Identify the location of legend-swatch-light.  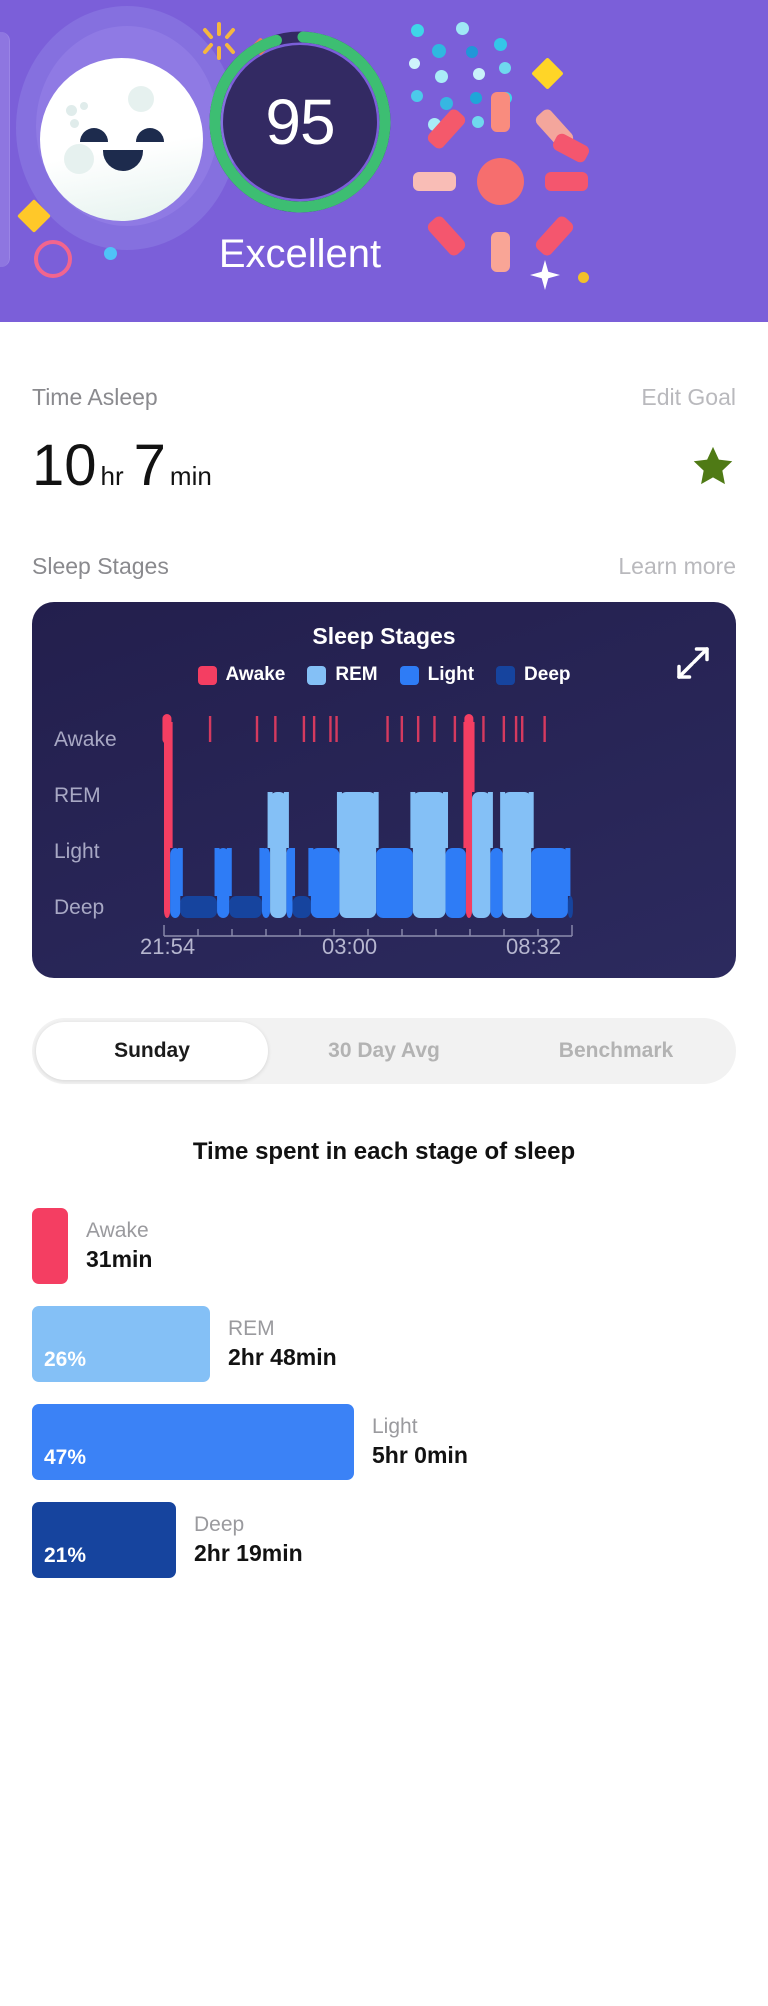
(409, 675).